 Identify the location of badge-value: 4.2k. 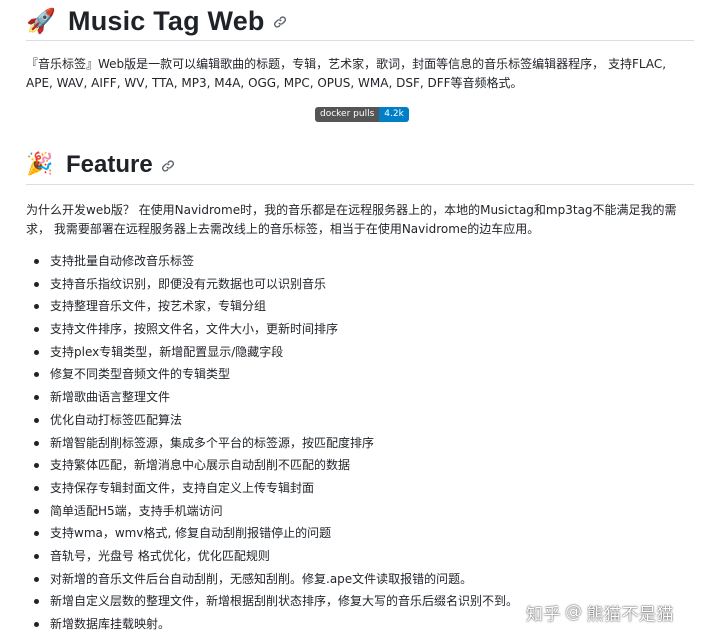
(394, 114).